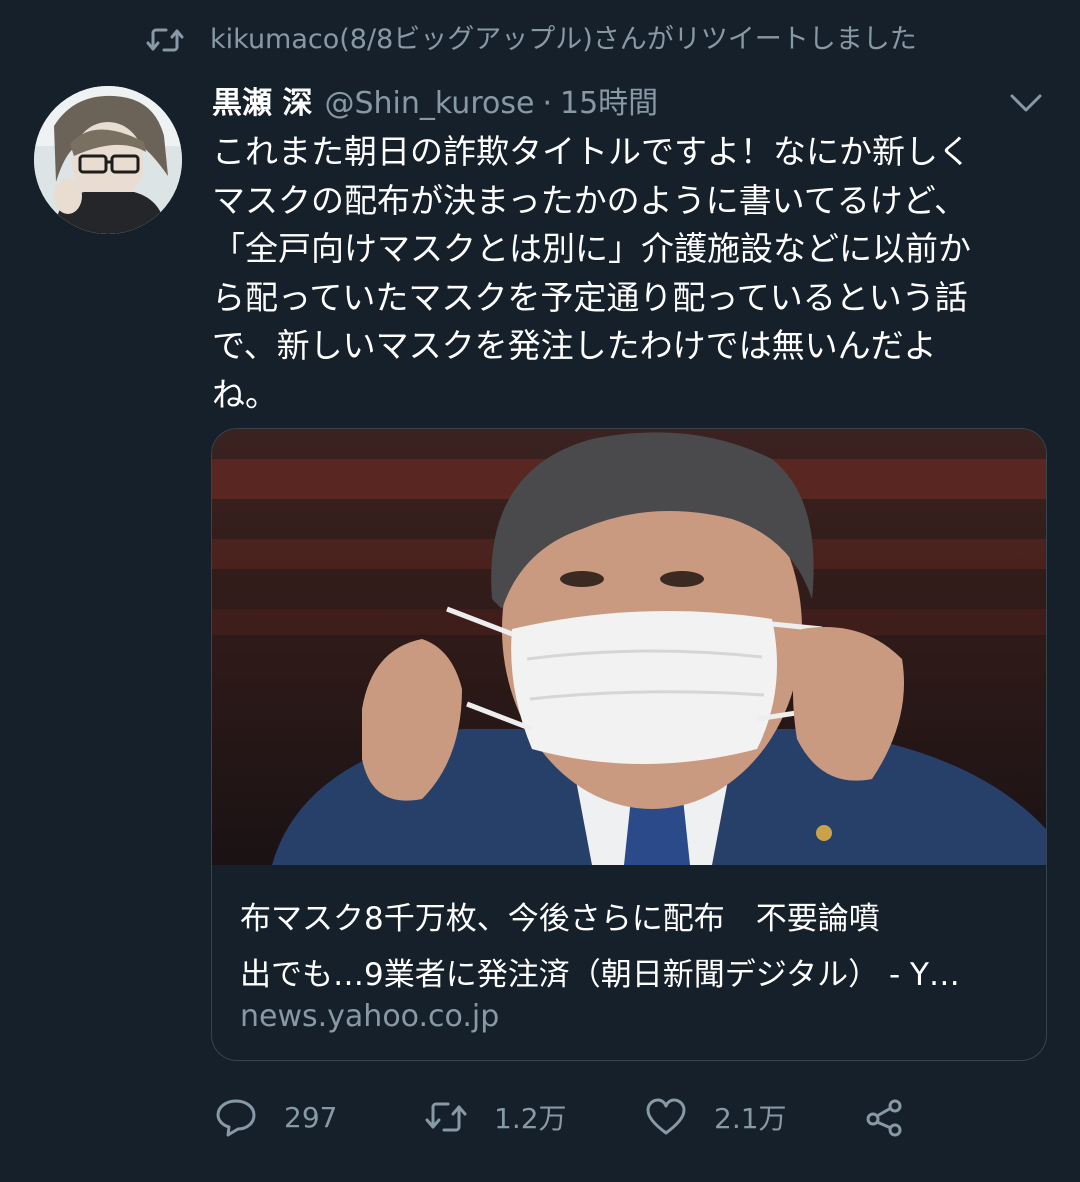 This screenshot has width=1080, height=1182. What do you see at coordinates (609, 104) in the screenshot?
I see `tweet-time: 15時間` at bounding box center [609, 104].